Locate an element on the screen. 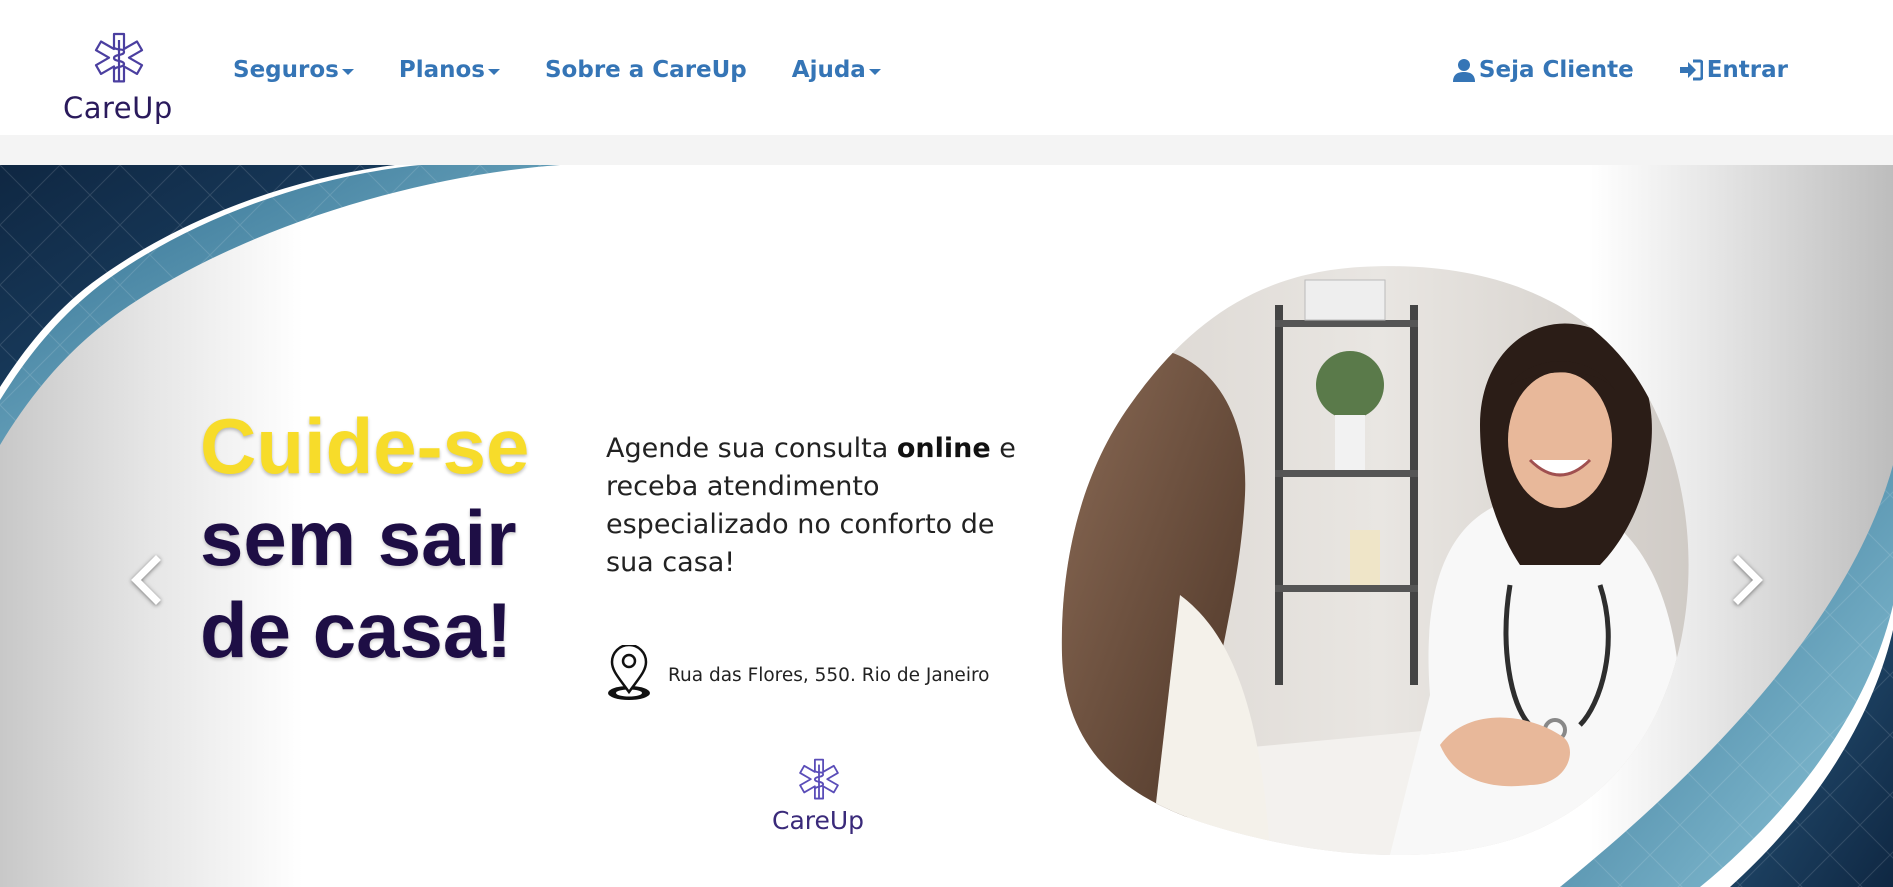 The image size is (1893, 887). description-bold: online is located at coordinates (943, 448).